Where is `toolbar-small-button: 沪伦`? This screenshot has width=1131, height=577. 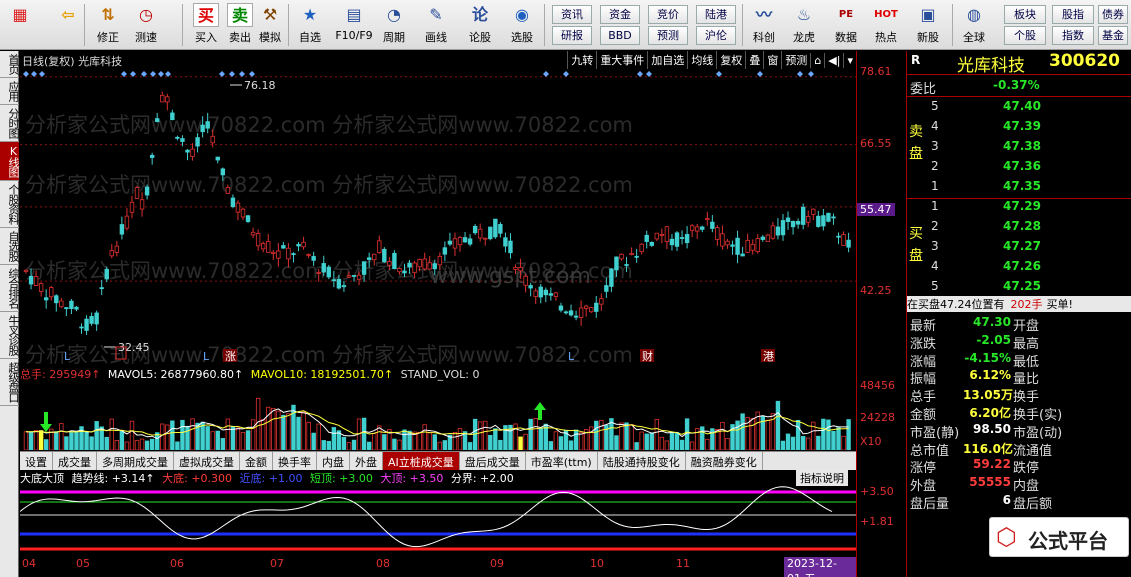 toolbar-small-button: 沪伦 is located at coordinates (716, 35).